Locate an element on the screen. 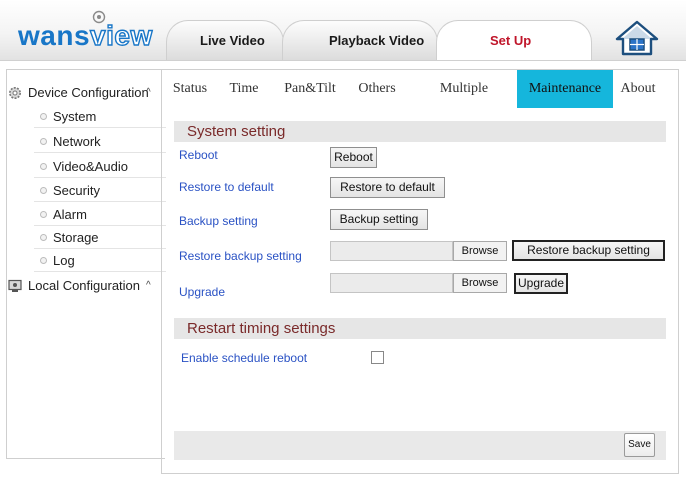 Image resolution: width=686 pixels, height=483 pixels. sidebar-item-label: Video&Audio is located at coordinates (90, 166).